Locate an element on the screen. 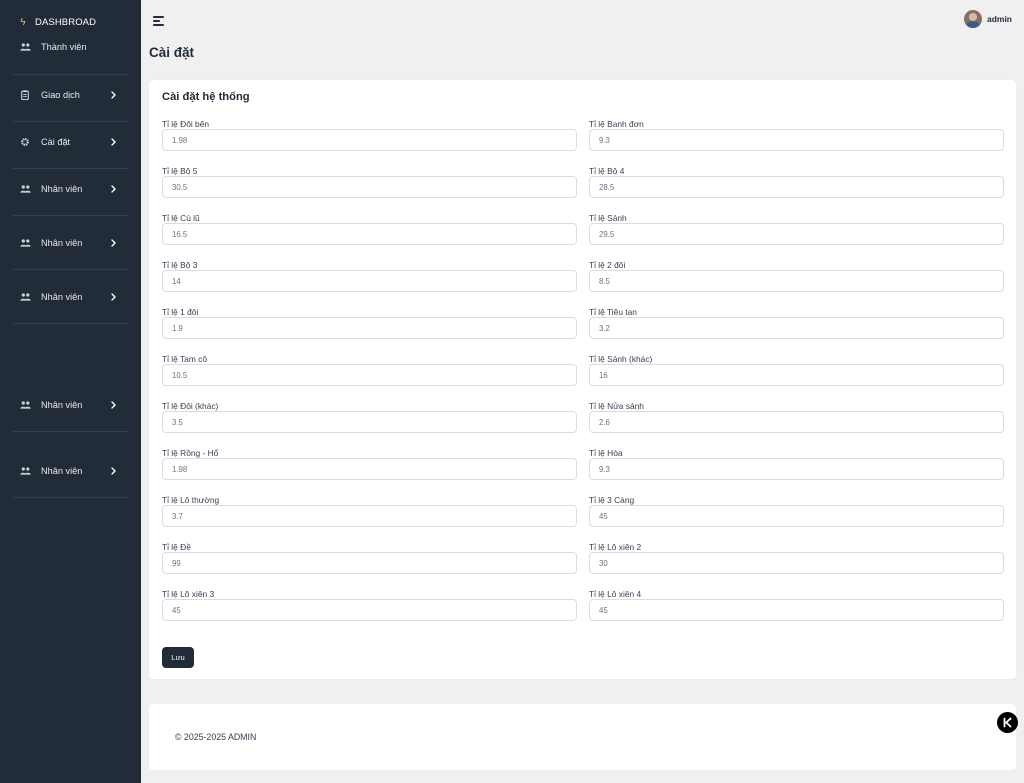 This screenshot has height=783, width=1024. setting-field: Tỉ lệ Bộ 5 is located at coordinates (369, 181).